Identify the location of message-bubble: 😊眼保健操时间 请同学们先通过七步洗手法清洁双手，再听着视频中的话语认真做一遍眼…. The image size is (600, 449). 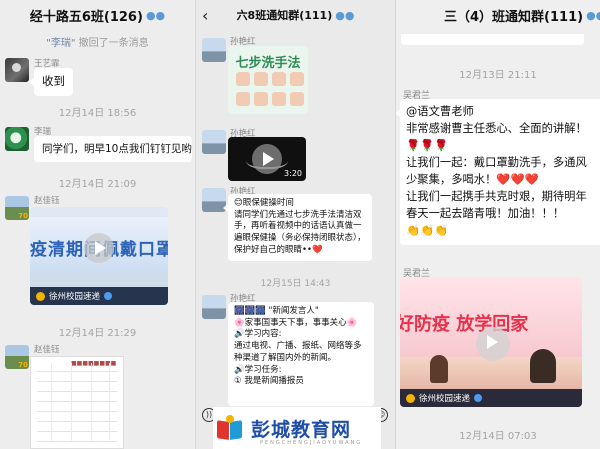
(297, 227).